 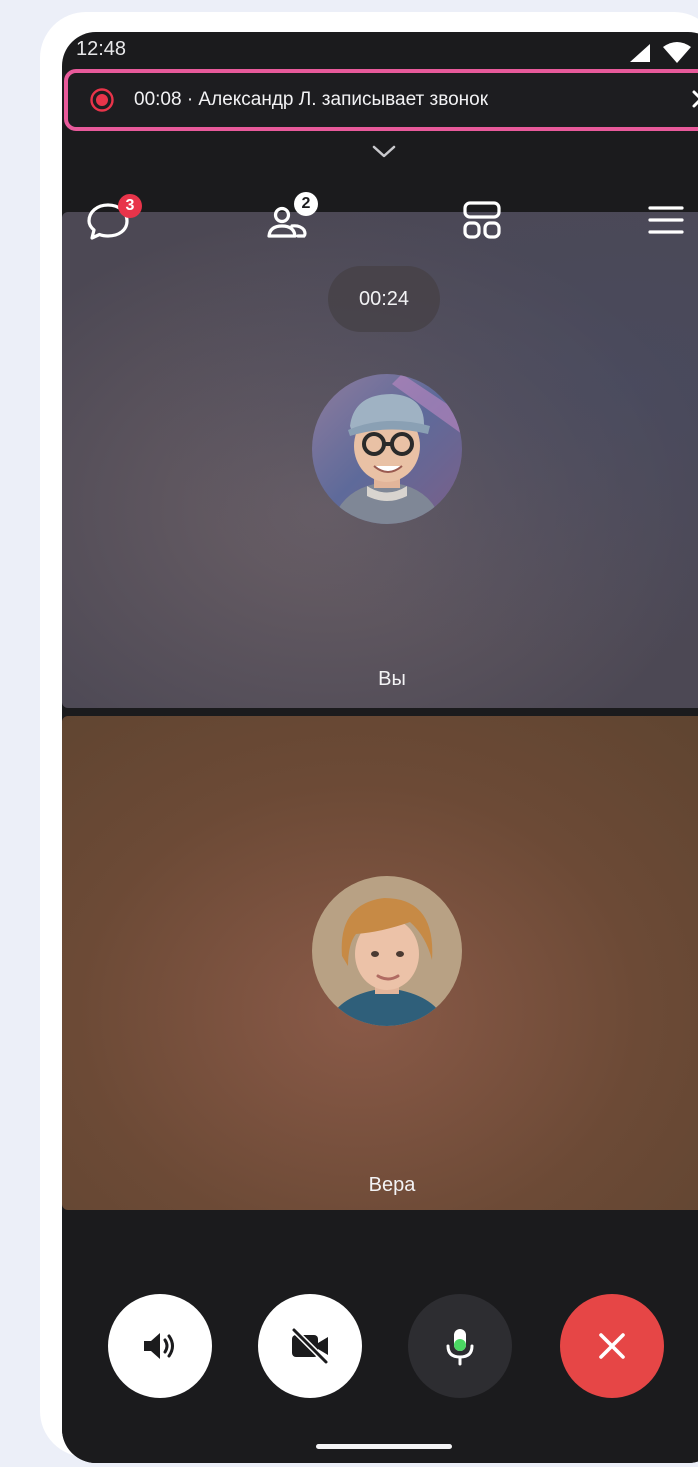 I want to click on camera-off-icon, so click(x=310, y=1346).